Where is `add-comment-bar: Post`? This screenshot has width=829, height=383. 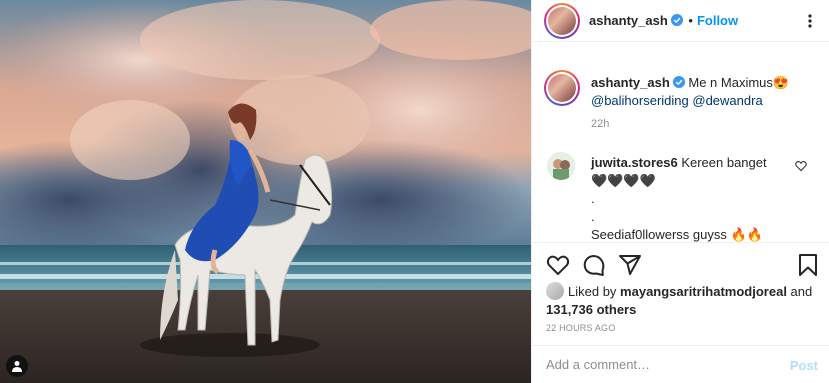
add-comment-bar: Post is located at coordinates (680, 364).